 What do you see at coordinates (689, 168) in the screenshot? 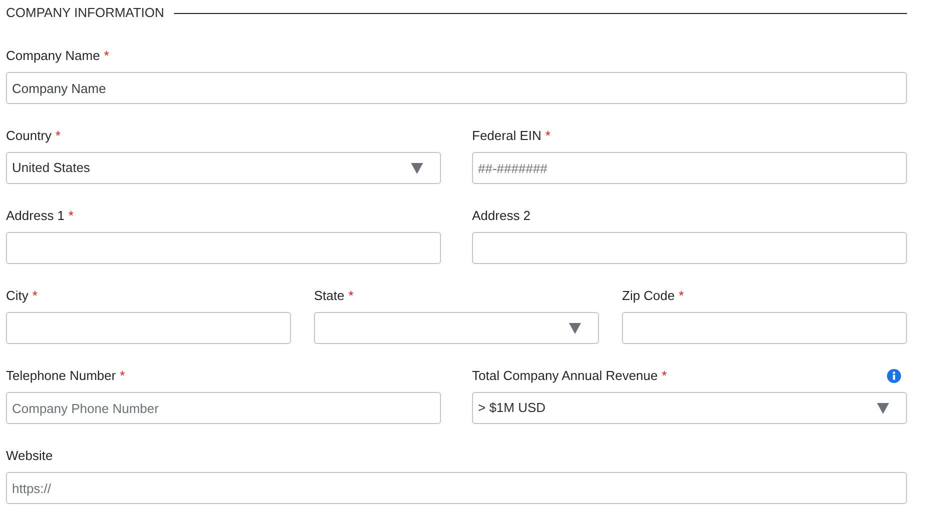
I see `input-field: ##-#######` at bounding box center [689, 168].